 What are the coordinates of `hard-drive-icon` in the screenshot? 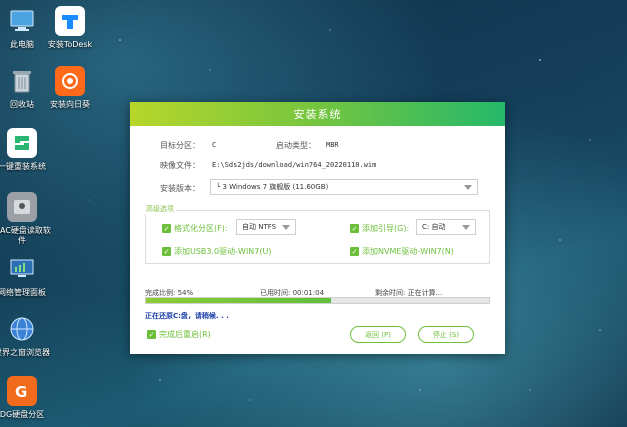 It's located at (22, 207).